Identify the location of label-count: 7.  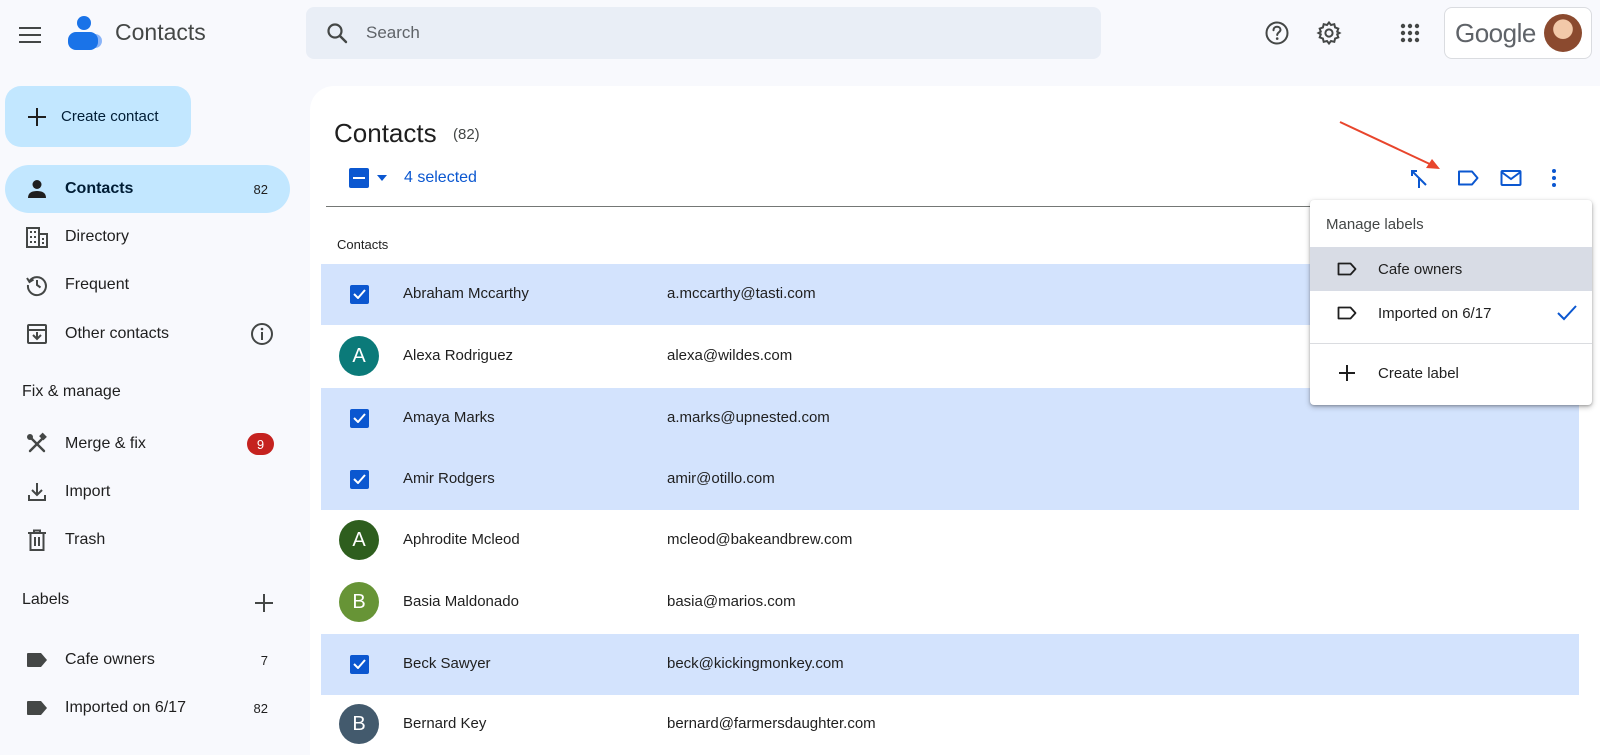
(264, 660).